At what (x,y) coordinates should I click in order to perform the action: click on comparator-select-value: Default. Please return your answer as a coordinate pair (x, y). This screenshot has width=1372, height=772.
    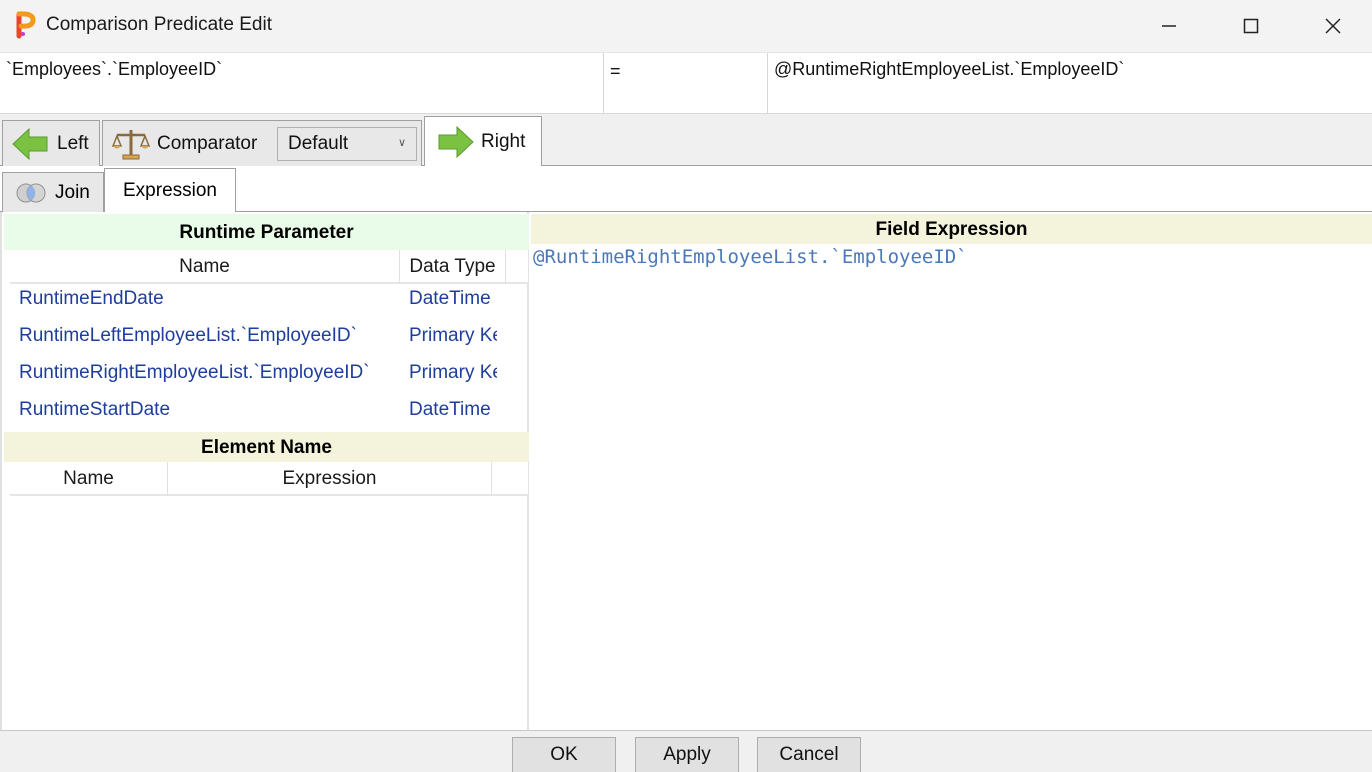
    Looking at the image, I should click on (318, 143).